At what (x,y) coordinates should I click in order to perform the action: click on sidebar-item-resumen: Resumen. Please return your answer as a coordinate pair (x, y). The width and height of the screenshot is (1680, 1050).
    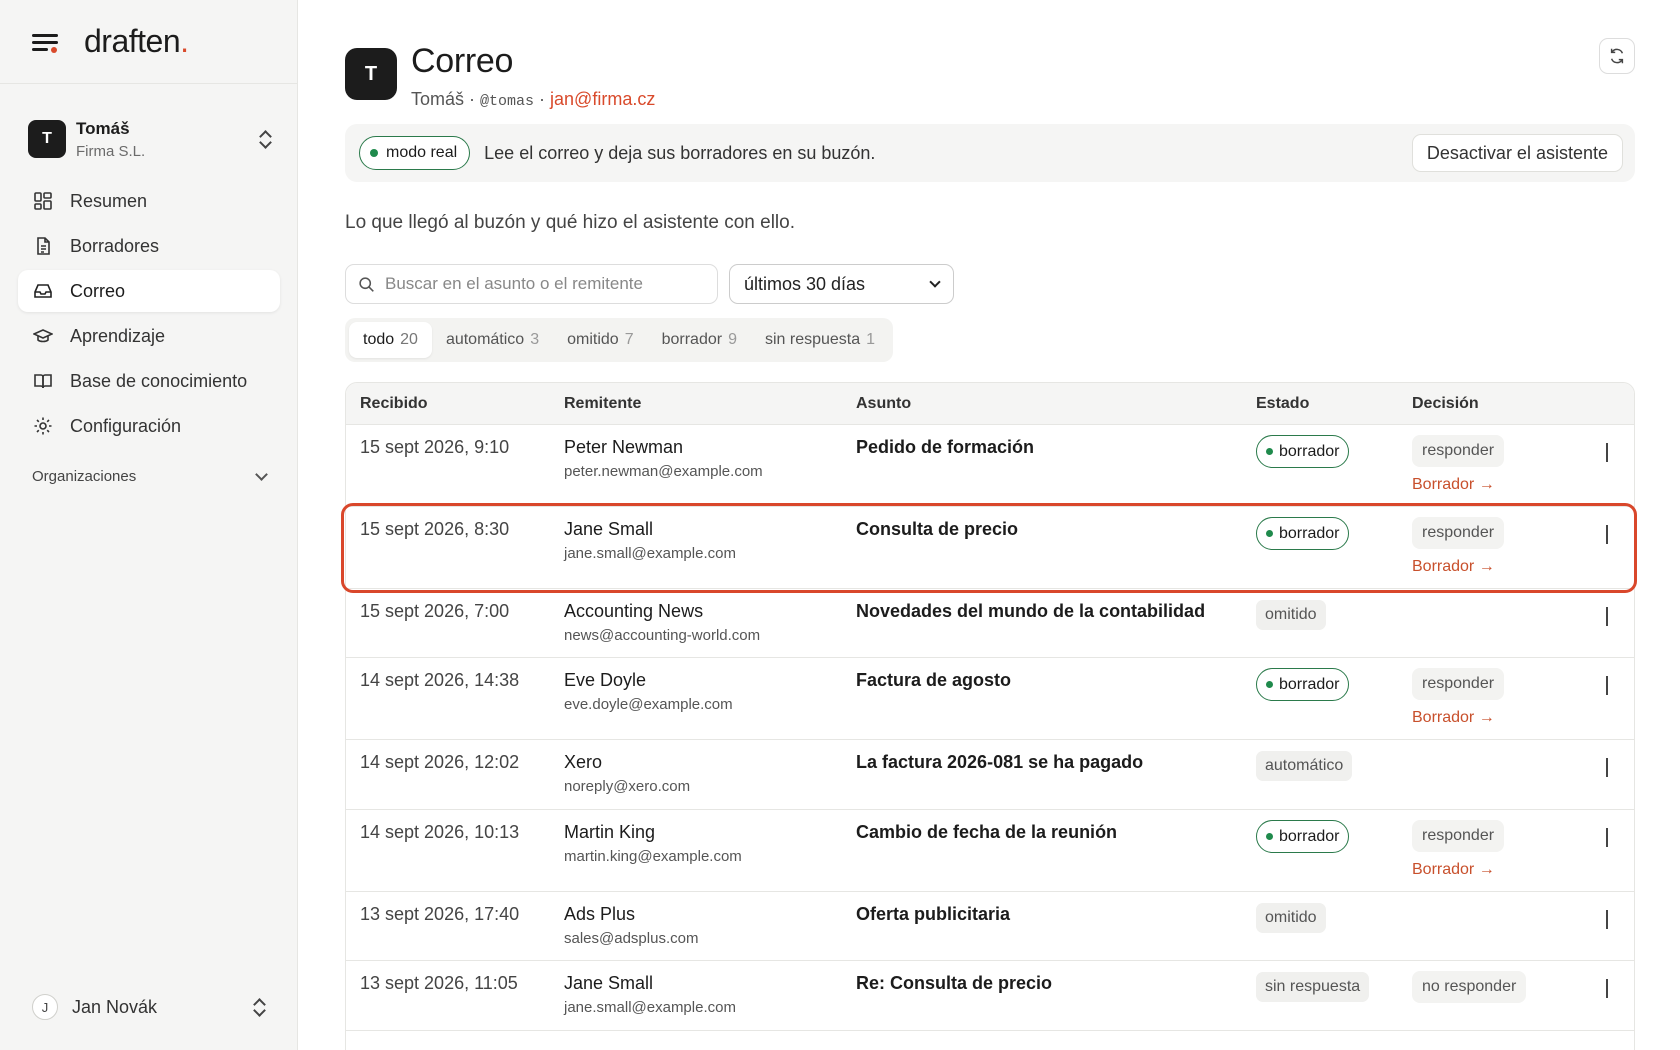
    Looking at the image, I should click on (149, 201).